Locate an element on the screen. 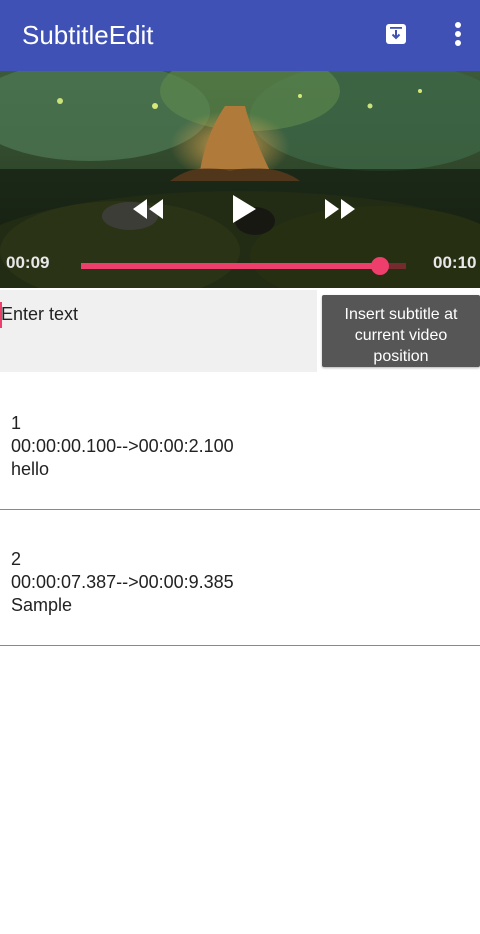 The width and height of the screenshot is (480, 934). rewind-icon is located at coordinates (148, 209).